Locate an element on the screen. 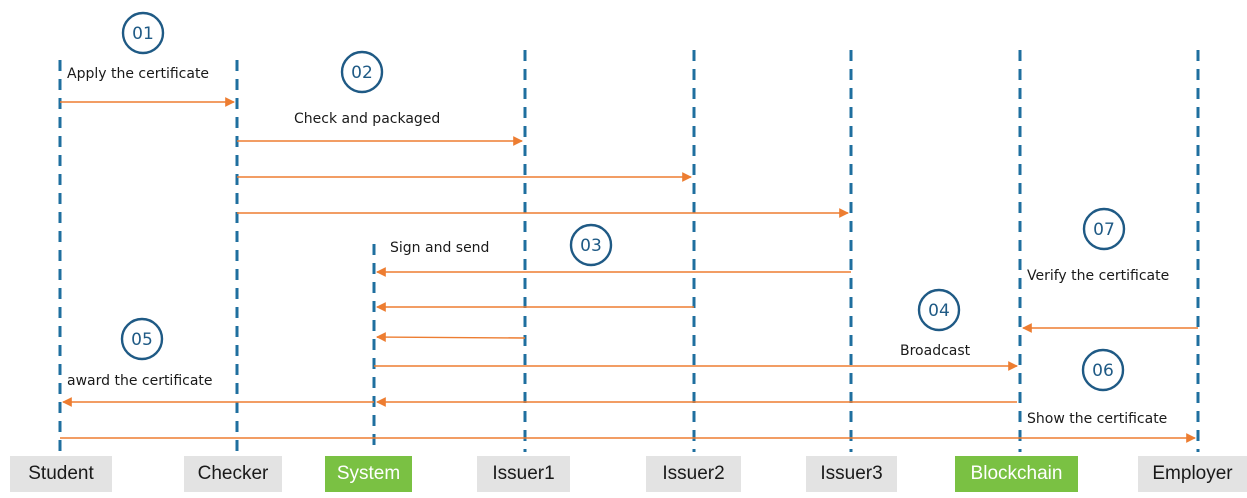 The image size is (1247, 498). step-number: 04 is located at coordinates (939, 311).